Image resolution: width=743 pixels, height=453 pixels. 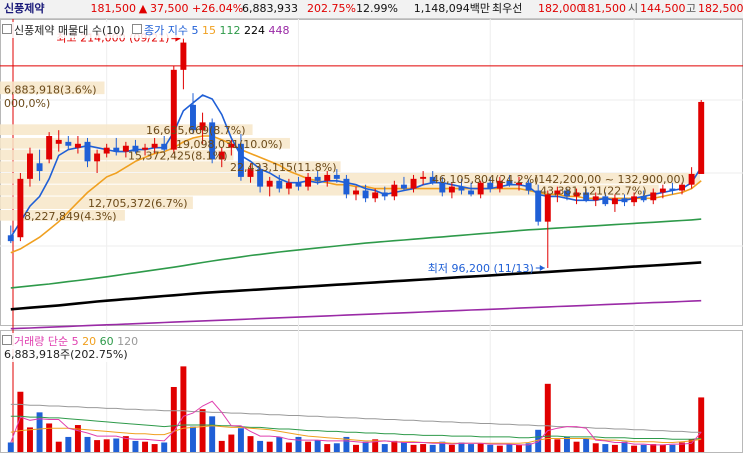 What do you see at coordinates (561, 8) in the screenshot?
I see `best-ask: 182,000` at bounding box center [561, 8].